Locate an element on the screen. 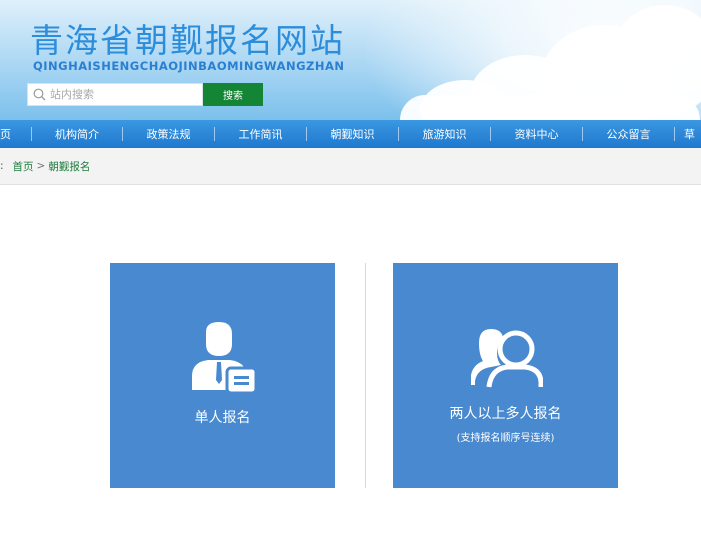 This screenshot has width=701, height=543. nav-item-policy: 政策法规 is located at coordinates (168, 134).